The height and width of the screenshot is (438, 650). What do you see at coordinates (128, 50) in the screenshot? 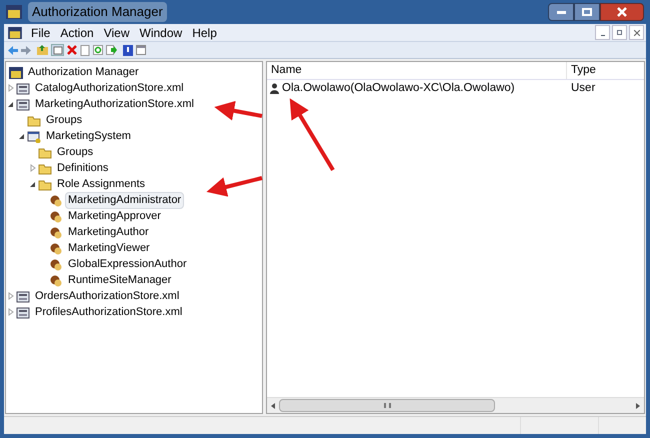
I see `help-icon` at bounding box center [128, 50].